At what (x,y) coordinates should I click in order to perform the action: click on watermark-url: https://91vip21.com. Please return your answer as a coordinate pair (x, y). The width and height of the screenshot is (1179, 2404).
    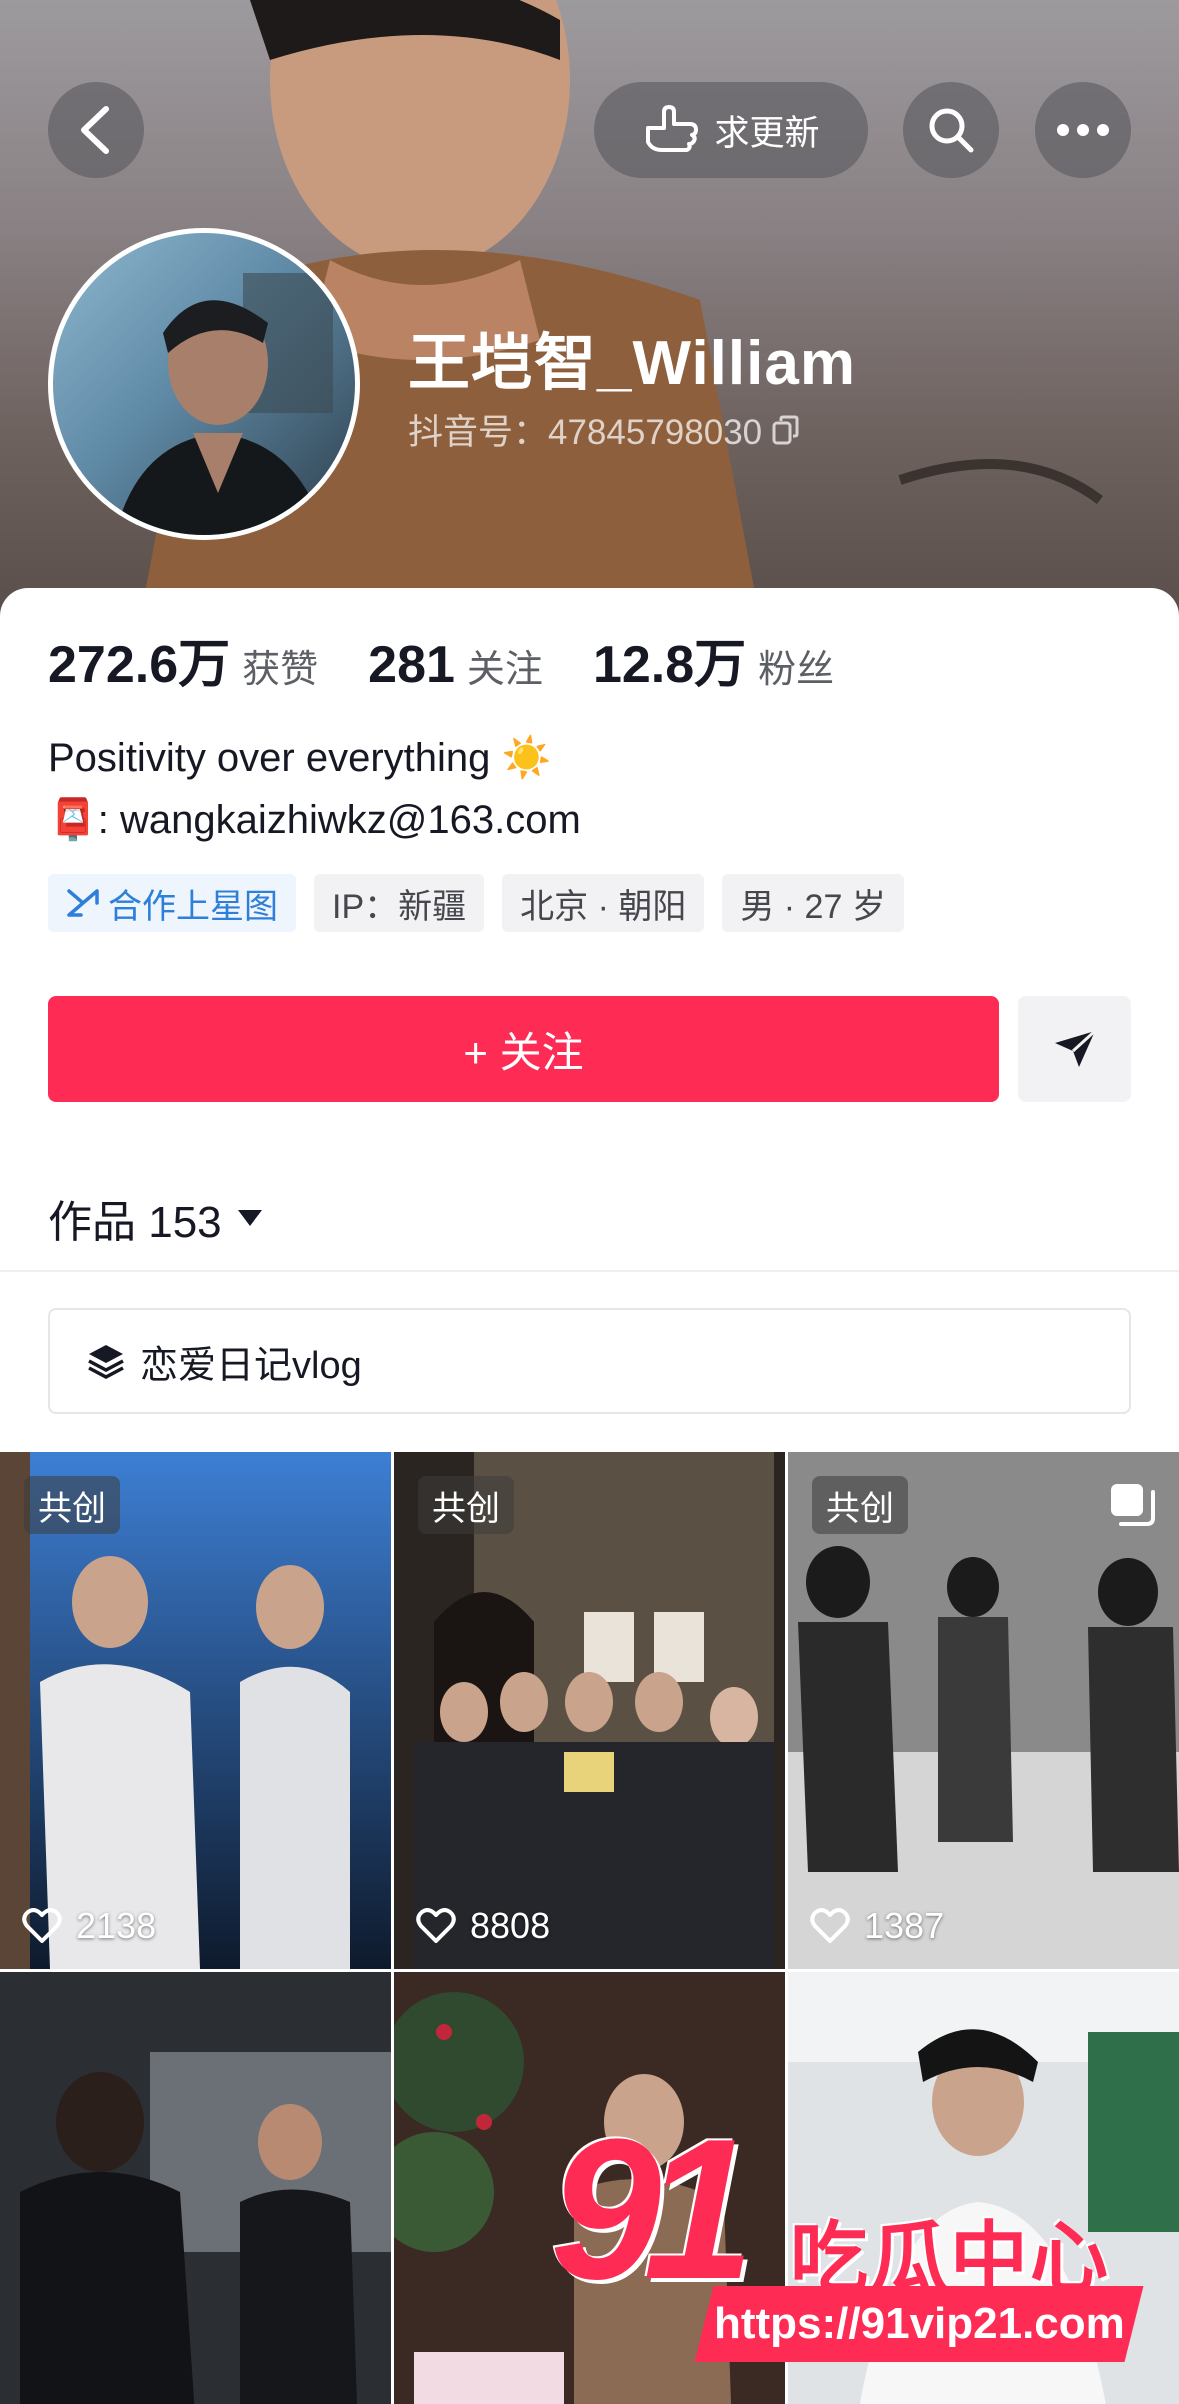
    Looking at the image, I should click on (919, 2323).